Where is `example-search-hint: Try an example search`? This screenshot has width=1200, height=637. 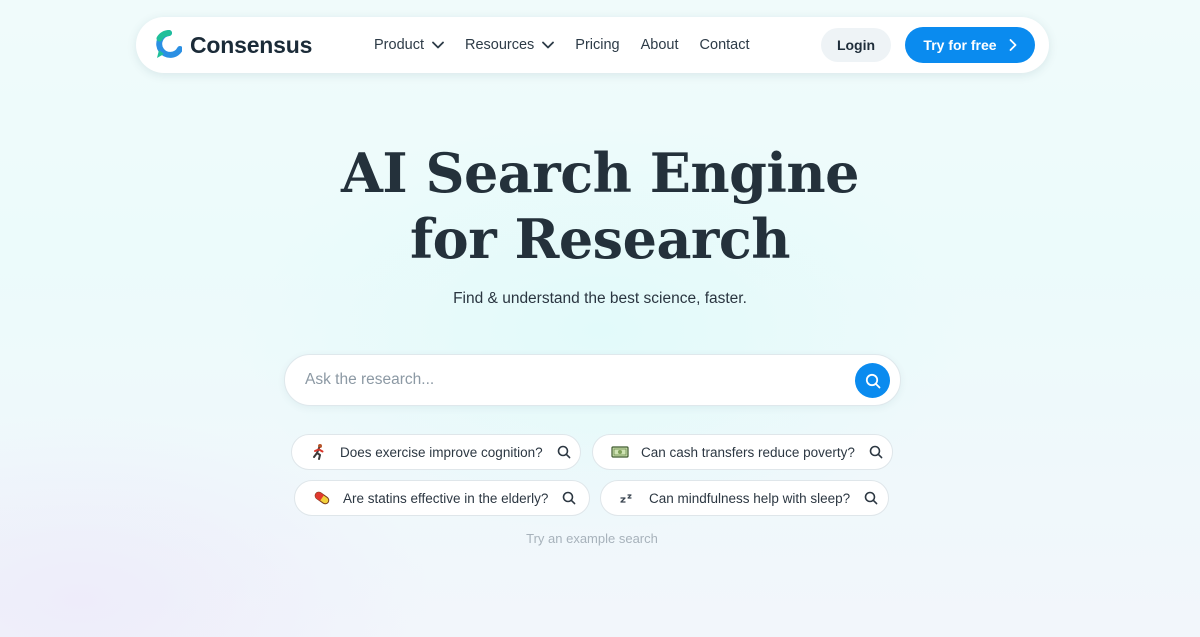 example-search-hint: Try an example search is located at coordinates (592, 538).